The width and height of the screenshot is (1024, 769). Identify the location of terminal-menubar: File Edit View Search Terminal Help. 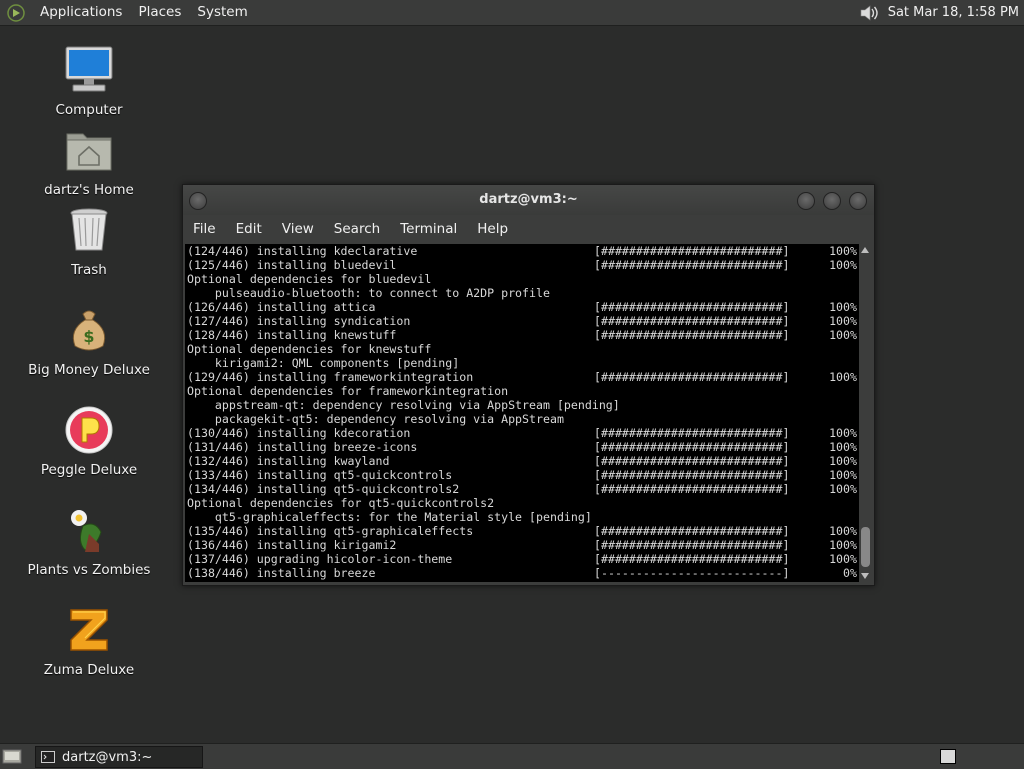
(528, 229).